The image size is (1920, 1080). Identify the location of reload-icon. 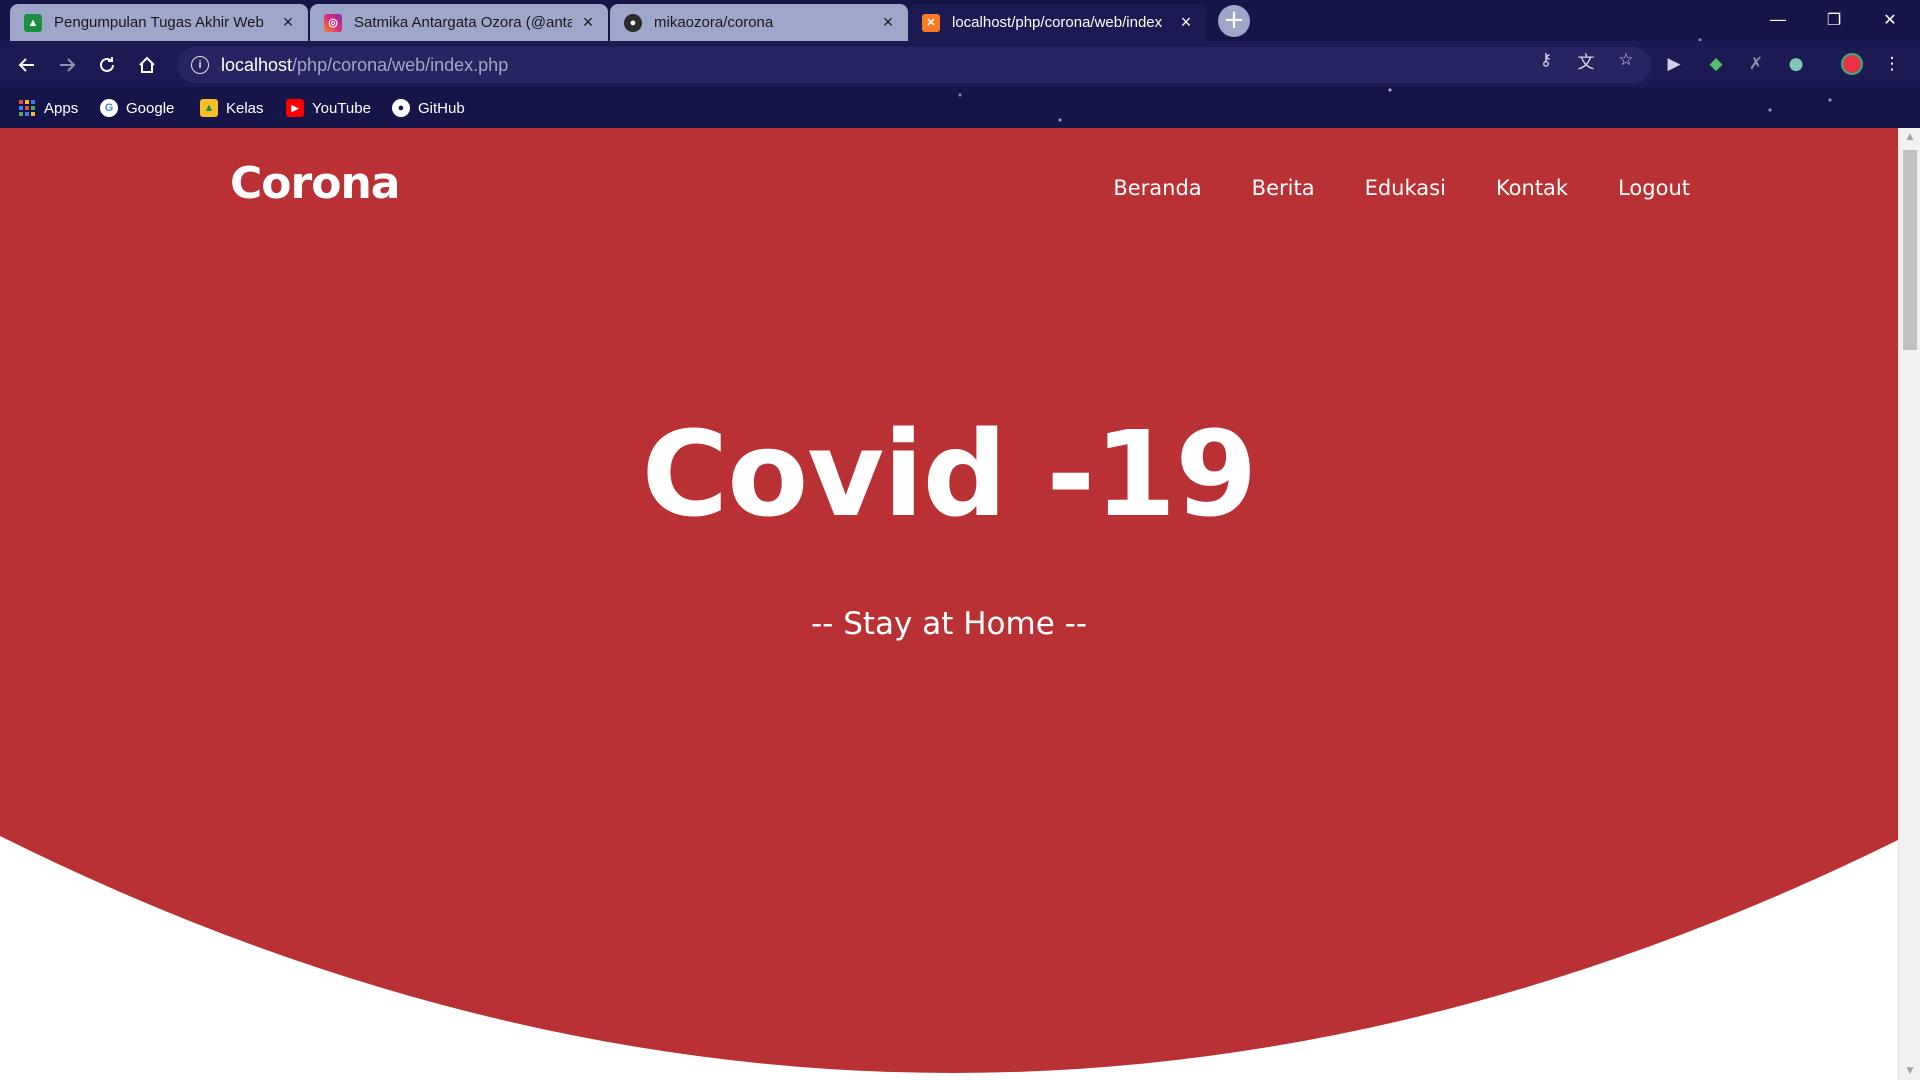
(107, 64).